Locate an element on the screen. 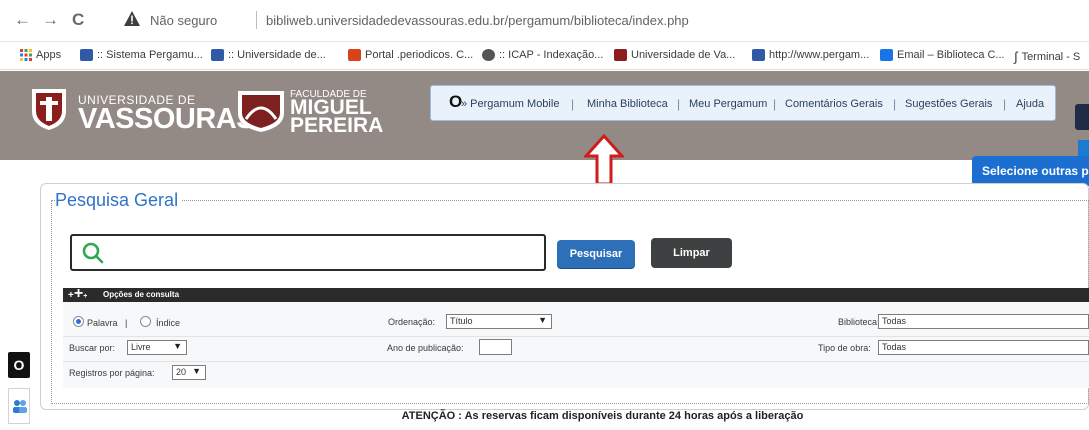 The width and height of the screenshot is (1089, 430). university-shield-logo is located at coordinates (49, 109).